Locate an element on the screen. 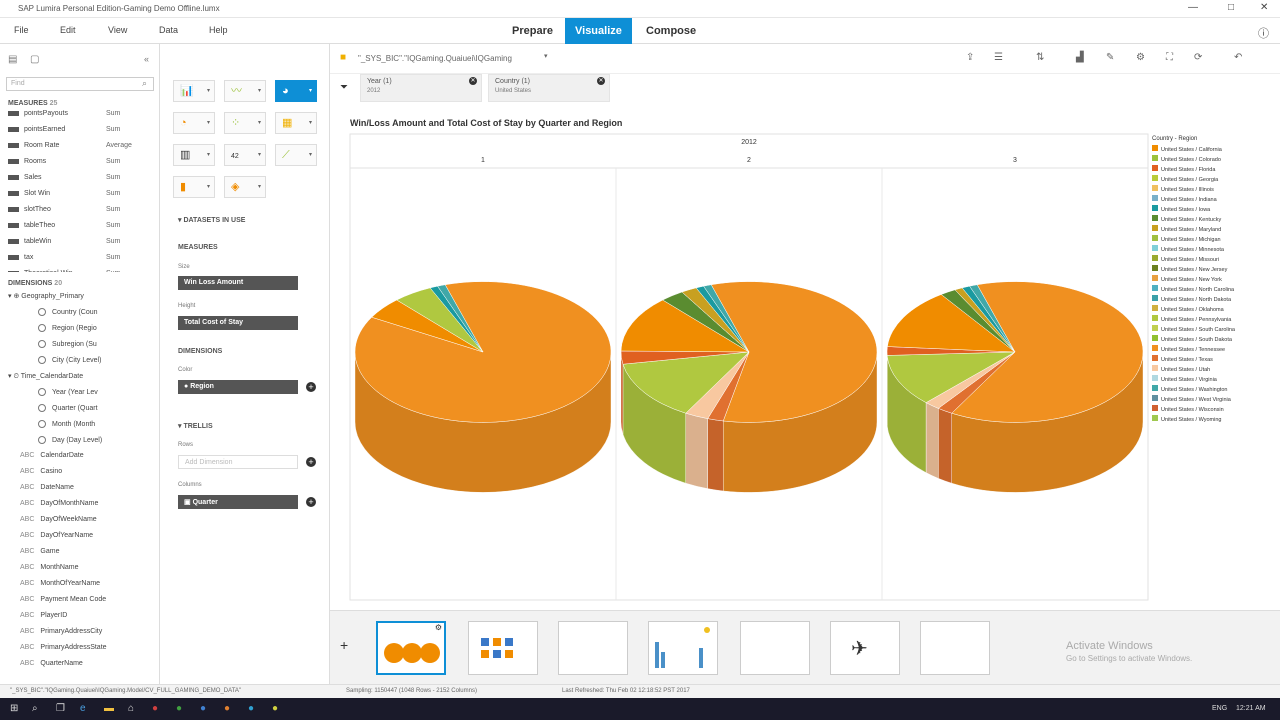  dimension-item: ABC Casino is located at coordinates (41, 475).